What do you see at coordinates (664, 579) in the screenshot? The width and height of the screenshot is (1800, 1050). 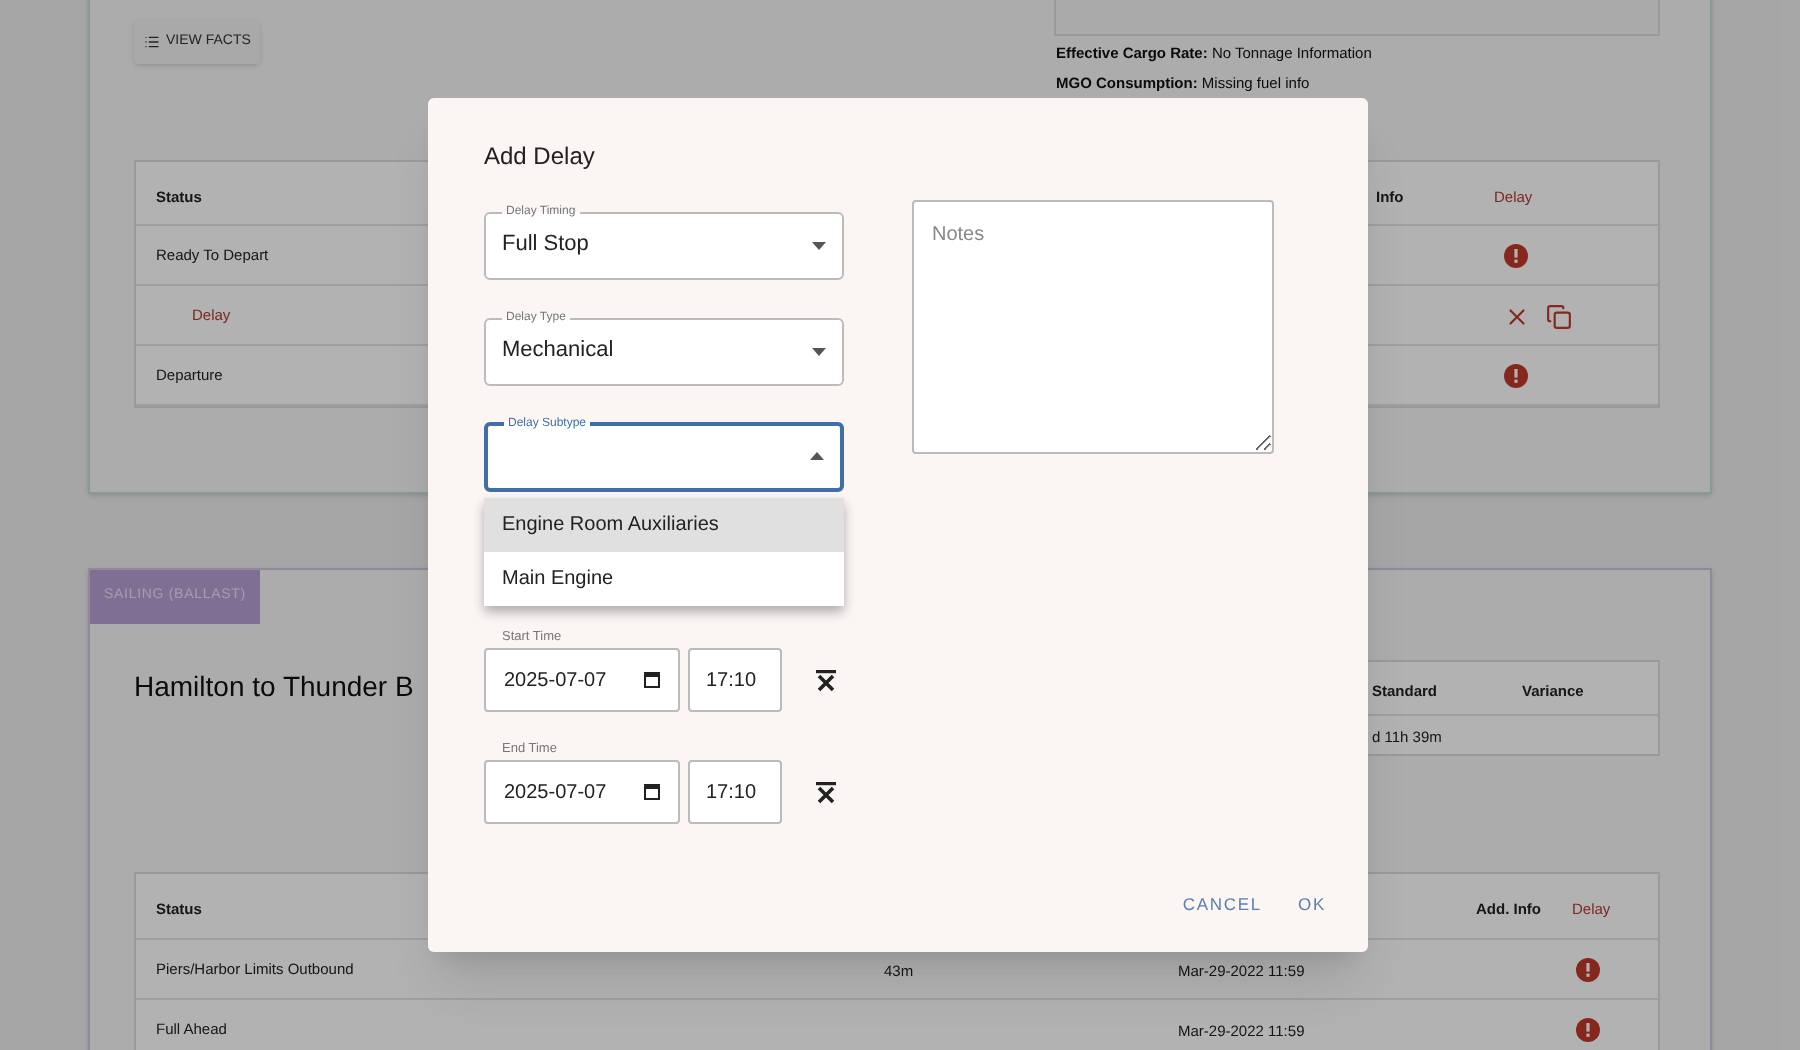 I see `menu-option: Main Engine` at bounding box center [664, 579].